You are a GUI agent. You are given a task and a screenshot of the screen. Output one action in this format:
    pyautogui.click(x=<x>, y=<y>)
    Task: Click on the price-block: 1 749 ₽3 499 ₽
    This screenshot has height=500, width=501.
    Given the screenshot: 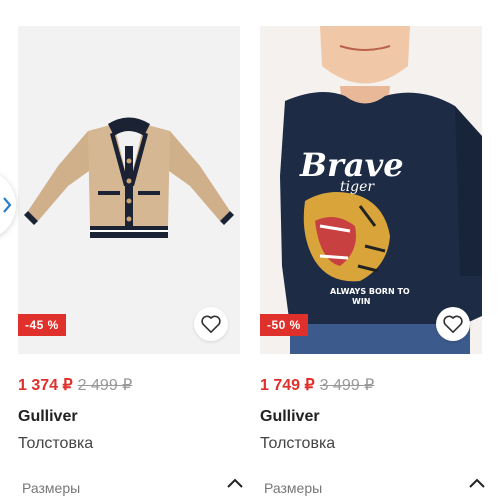 What is the action you would take?
    pyautogui.click(x=317, y=385)
    